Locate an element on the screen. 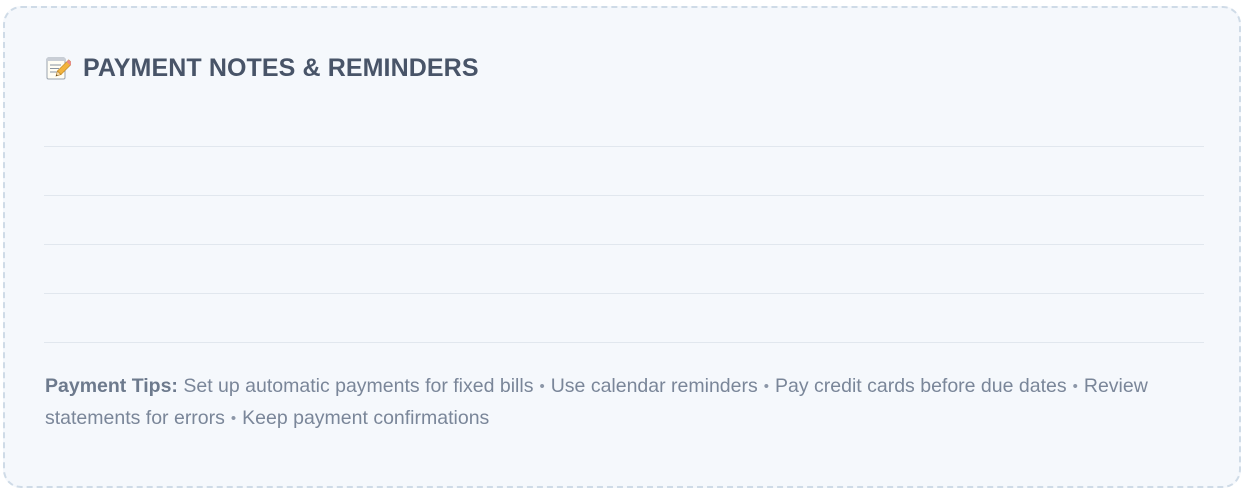  card-title: PAYMENT NOTES & REMINDERS is located at coordinates (281, 67).